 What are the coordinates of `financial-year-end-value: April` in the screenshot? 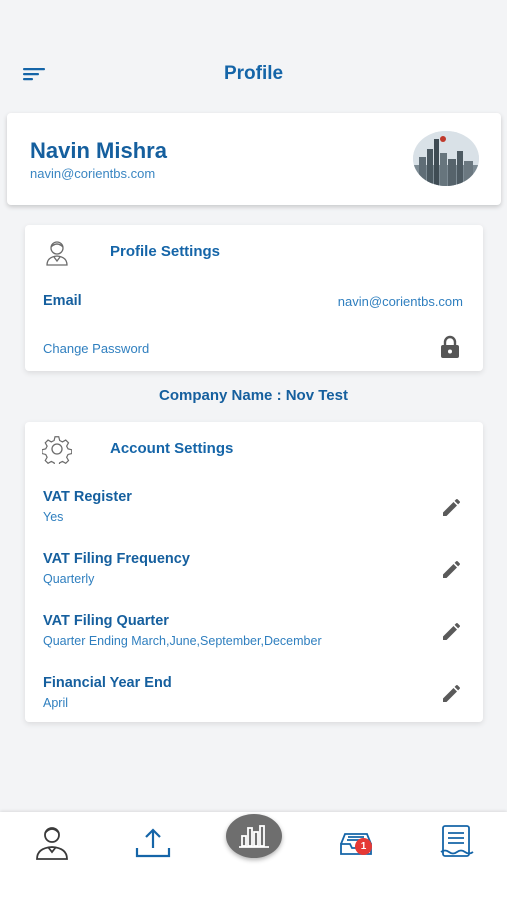 It's located at (56, 703).